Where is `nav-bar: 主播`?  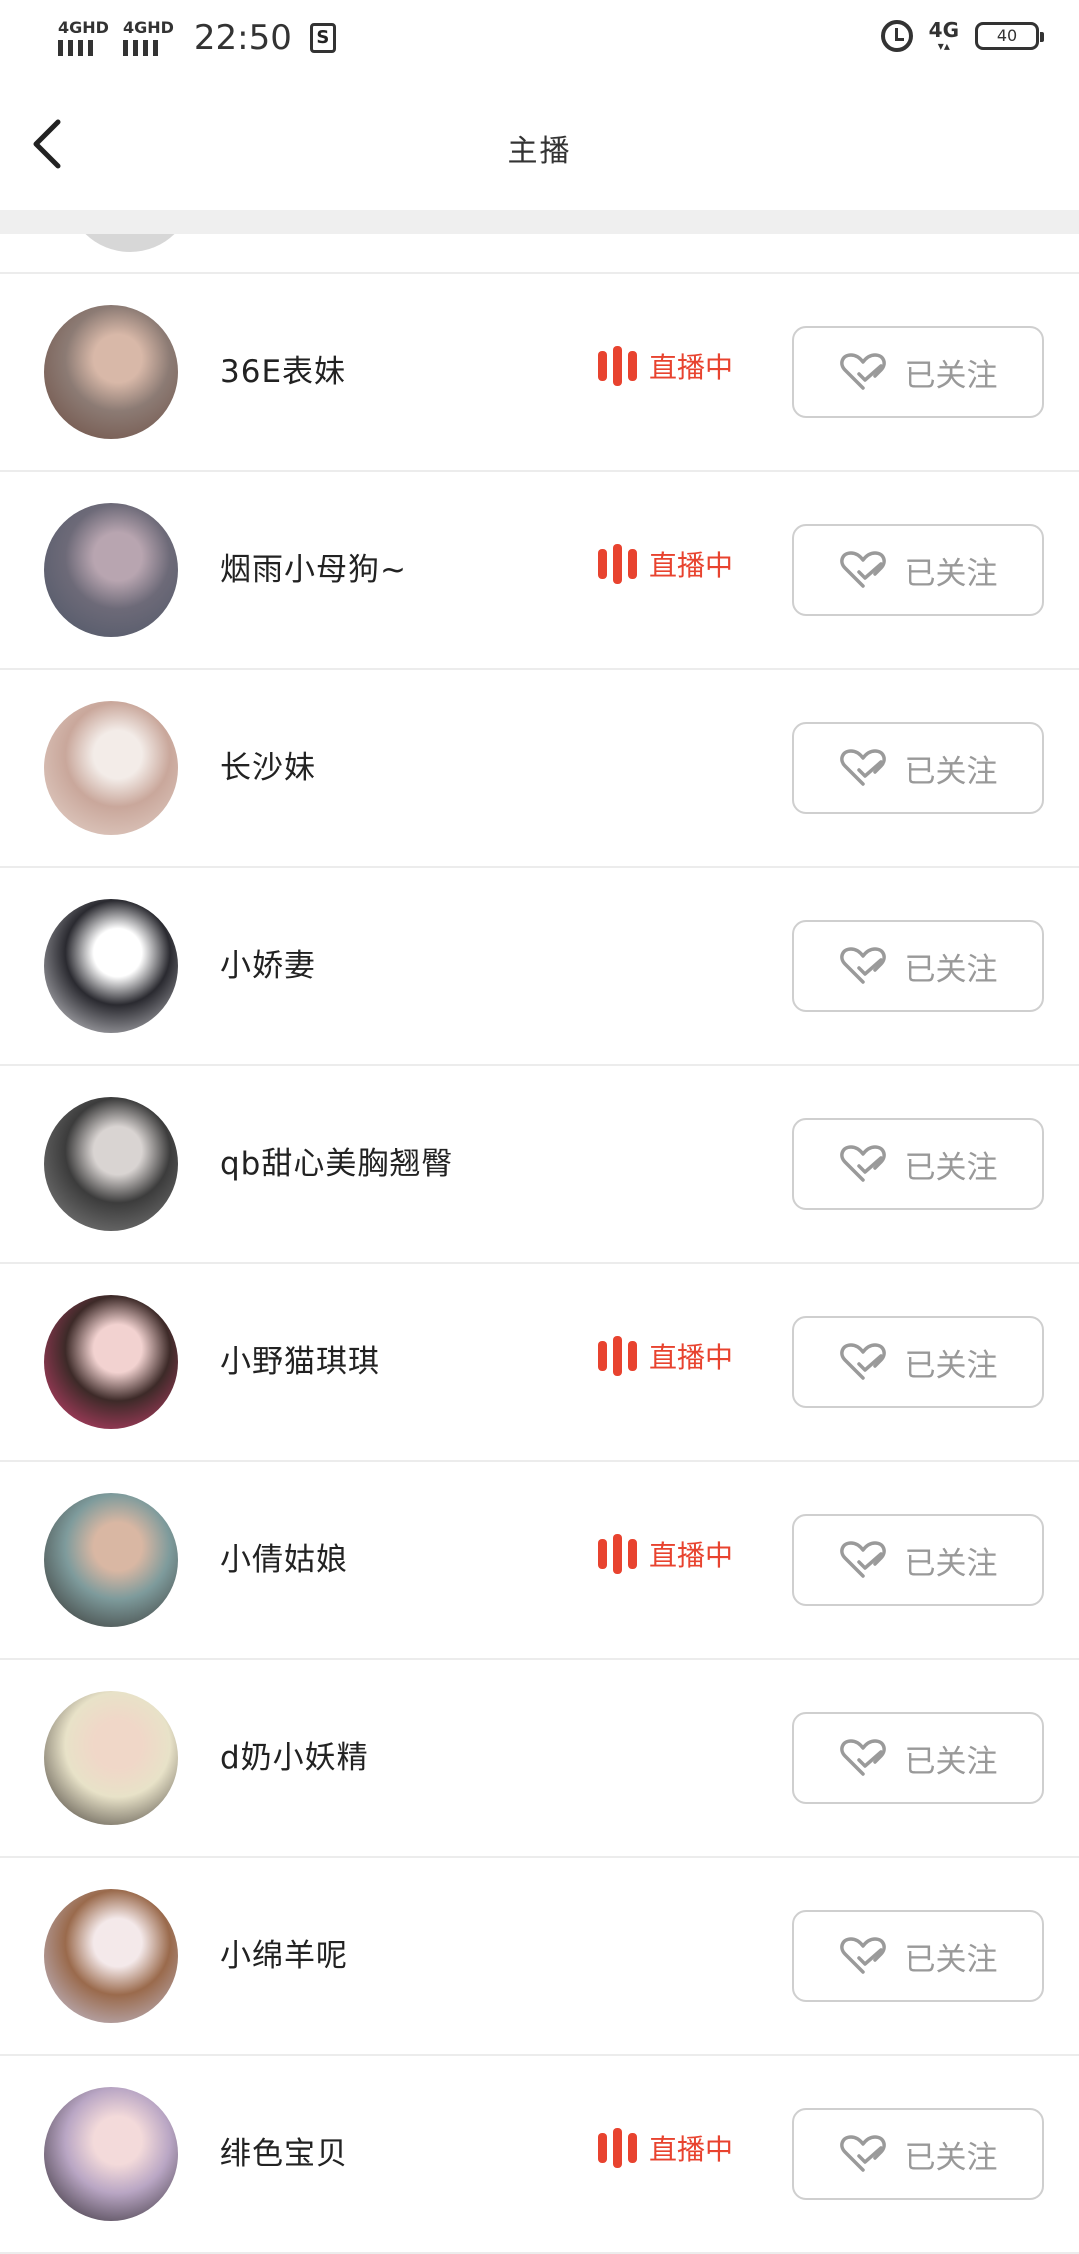 nav-bar: 主播 is located at coordinates (539, 145).